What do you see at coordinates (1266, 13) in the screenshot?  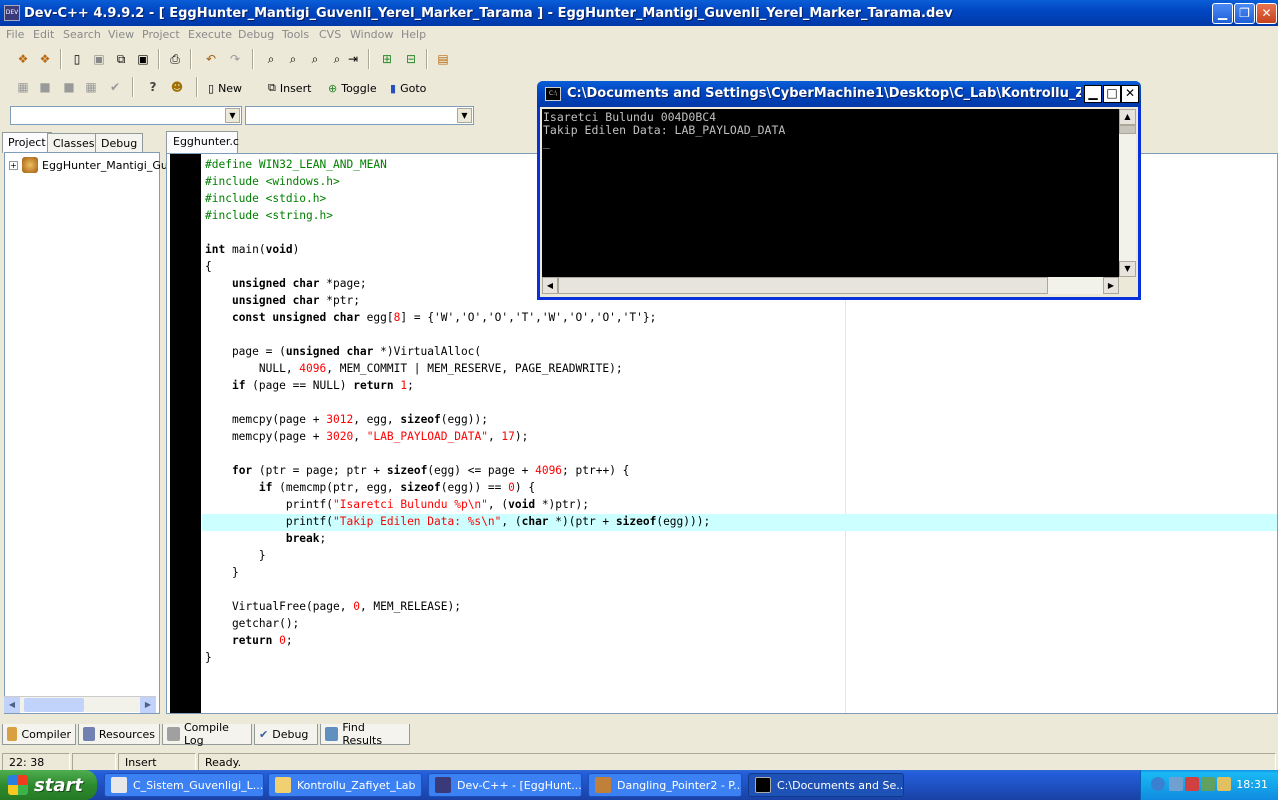 I see `close-button: ✕` at bounding box center [1266, 13].